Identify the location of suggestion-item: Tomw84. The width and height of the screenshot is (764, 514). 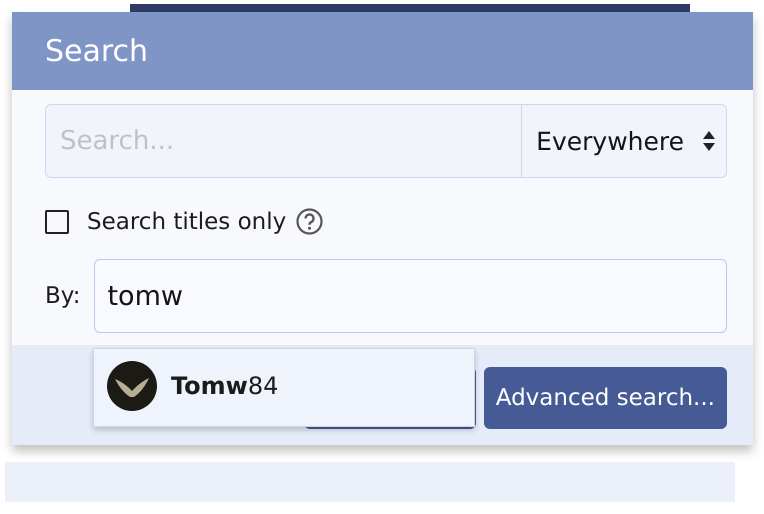
(224, 386).